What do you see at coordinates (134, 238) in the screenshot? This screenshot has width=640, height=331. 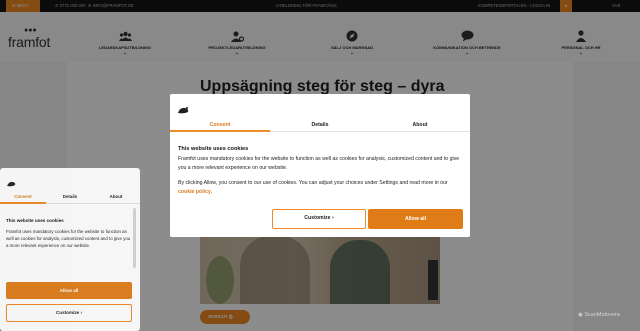 I see `scrollbar` at bounding box center [134, 238].